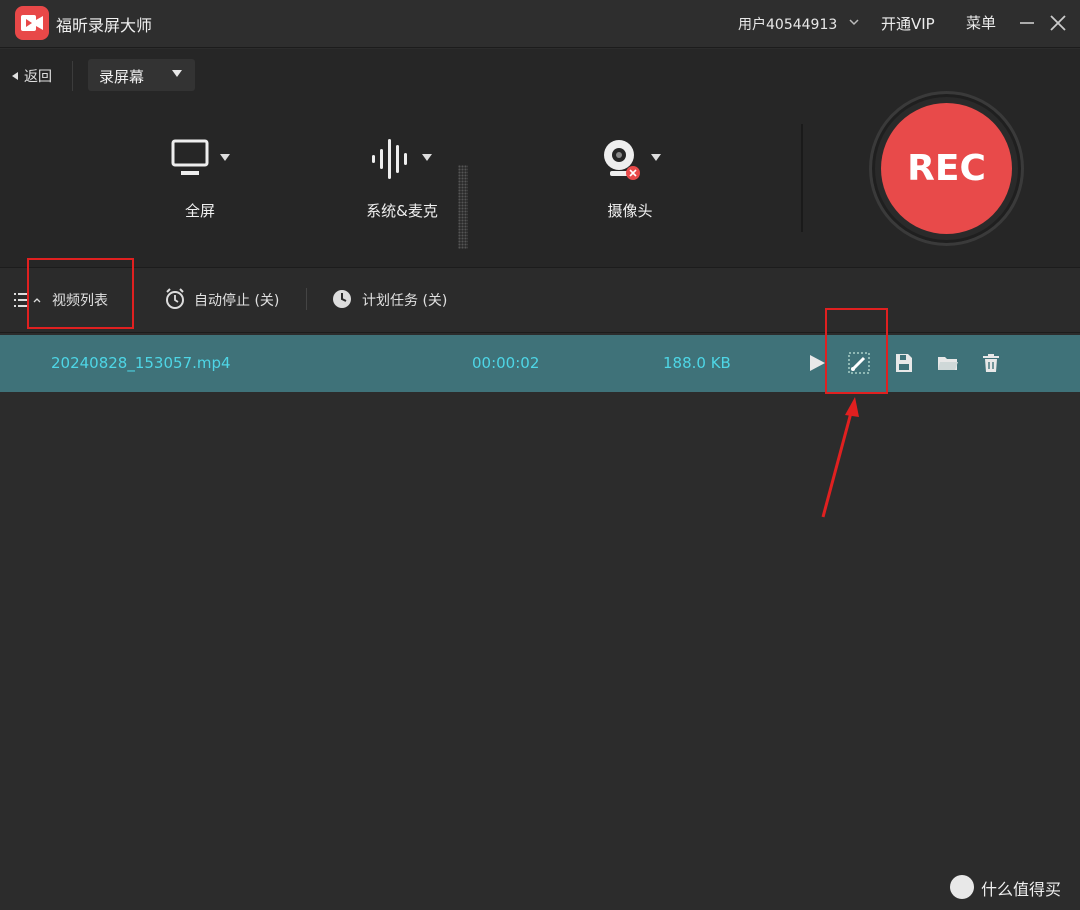 This screenshot has height=910, width=1080. I want to click on audio-wave-icon, so click(389, 159).